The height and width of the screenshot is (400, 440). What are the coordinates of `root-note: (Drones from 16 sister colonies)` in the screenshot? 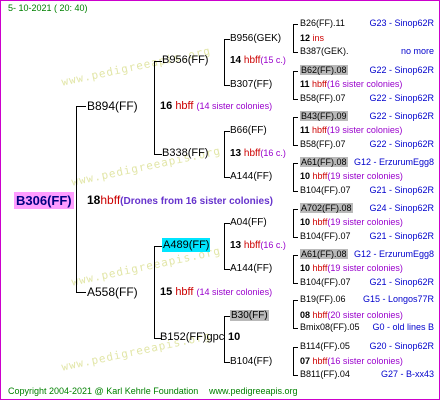 It's located at (196, 201).